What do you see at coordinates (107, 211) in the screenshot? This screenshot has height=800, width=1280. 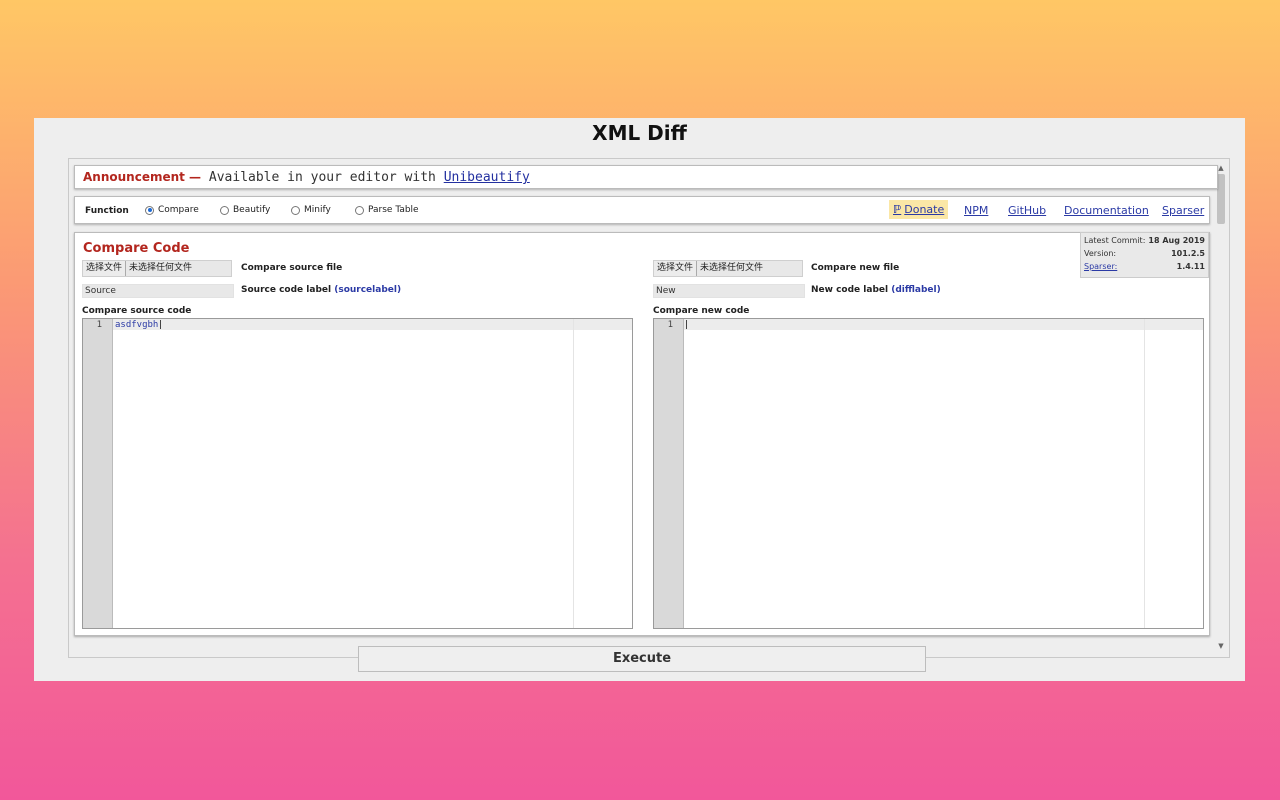 I see `function-label: Function` at bounding box center [107, 211].